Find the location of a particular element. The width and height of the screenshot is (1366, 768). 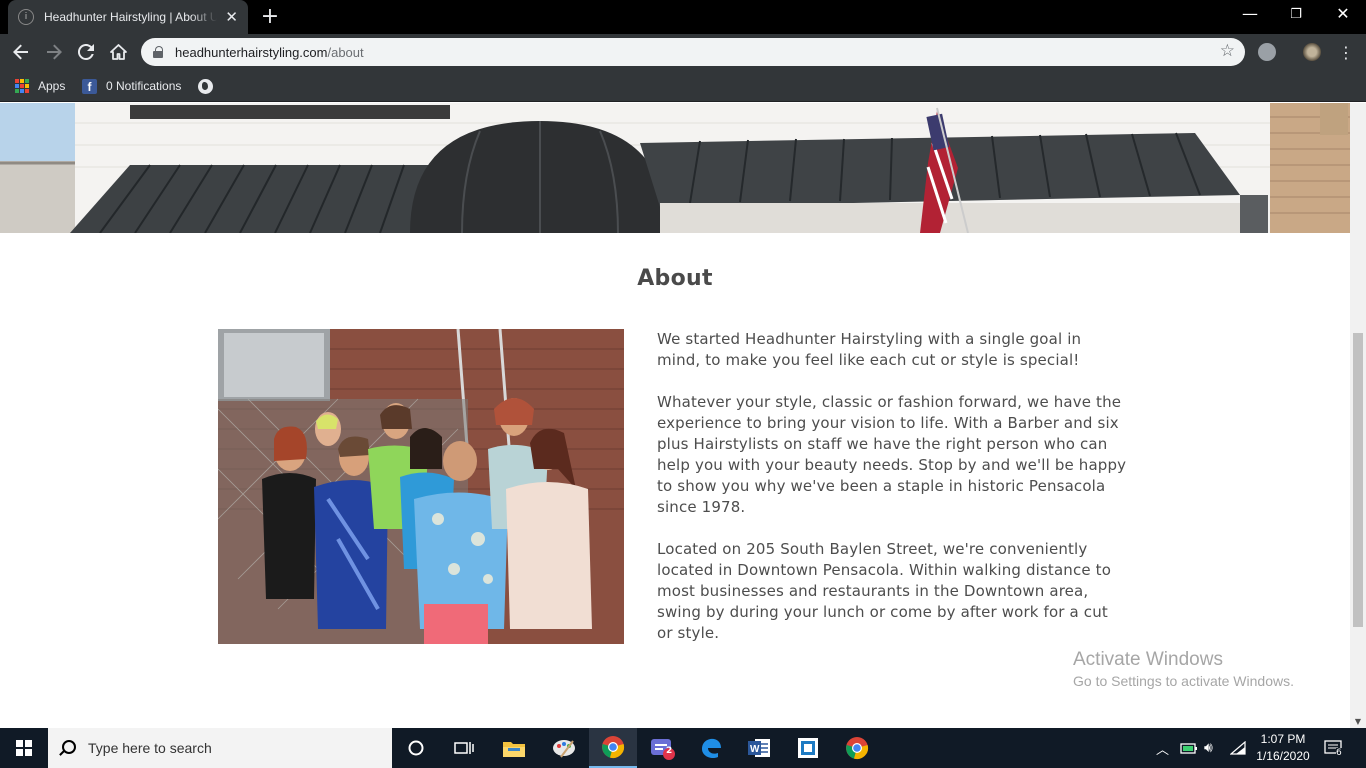

new-tab-button: + is located at coordinates (270, 16).